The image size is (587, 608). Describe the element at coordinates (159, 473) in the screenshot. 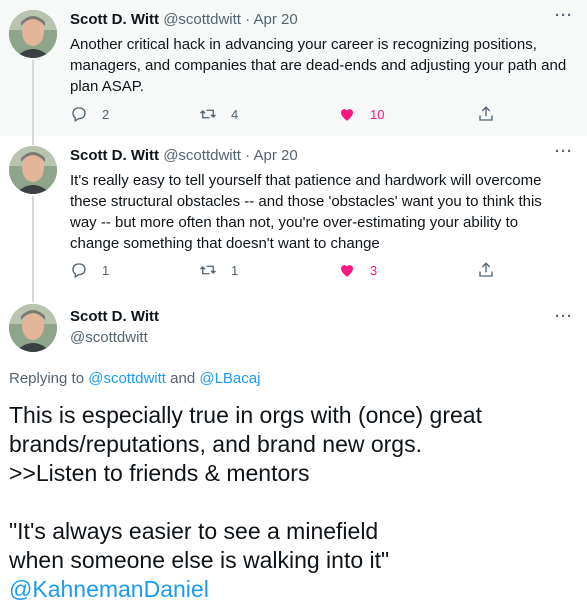

I see `text-line: >>Listen to friends & mentors` at that location.